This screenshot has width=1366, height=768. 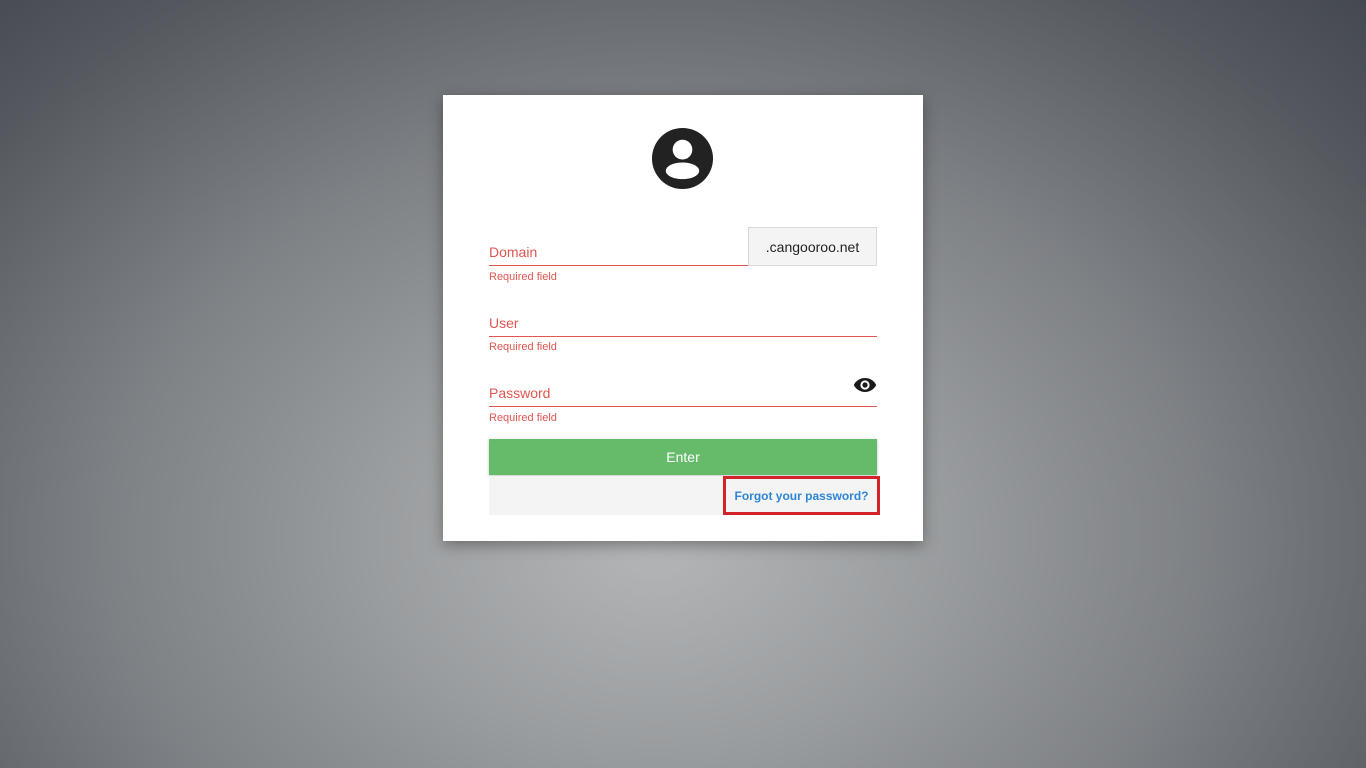 What do you see at coordinates (523, 418) in the screenshot?
I see `password-error: Required field` at bounding box center [523, 418].